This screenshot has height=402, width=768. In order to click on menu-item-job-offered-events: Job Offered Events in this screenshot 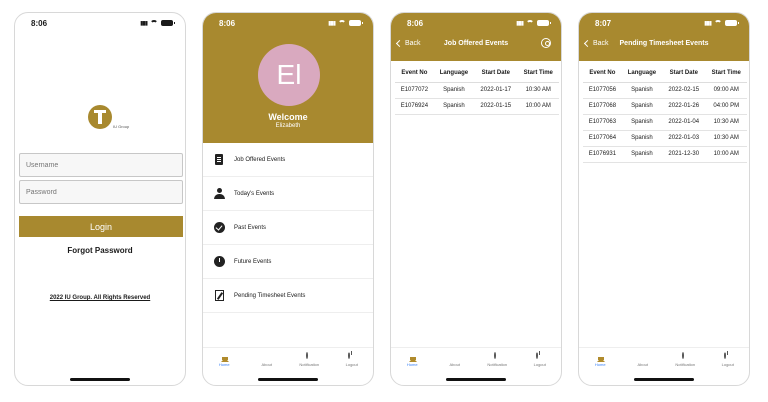, I will do `click(288, 160)`.